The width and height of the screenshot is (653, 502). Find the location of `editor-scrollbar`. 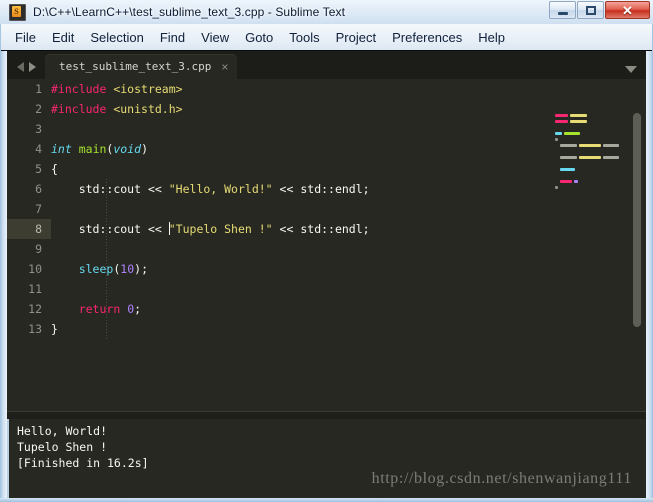

editor-scrollbar is located at coordinates (637, 273).